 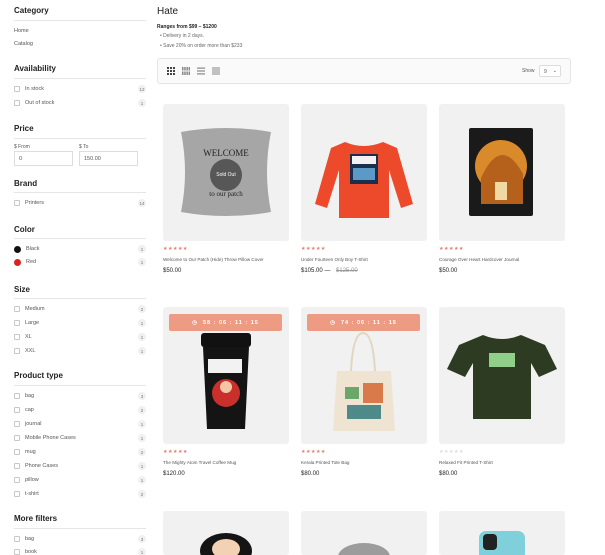 What do you see at coordinates (80, 438) in the screenshot?
I see `product-type-option: Mobile Phone Cases 1` at bounding box center [80, 438].